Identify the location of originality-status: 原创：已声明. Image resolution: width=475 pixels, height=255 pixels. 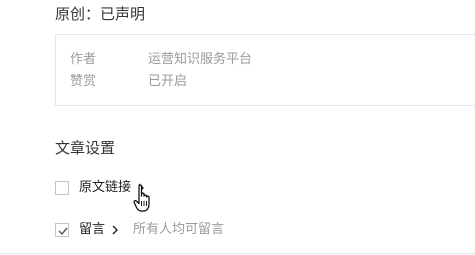
(100, 14).